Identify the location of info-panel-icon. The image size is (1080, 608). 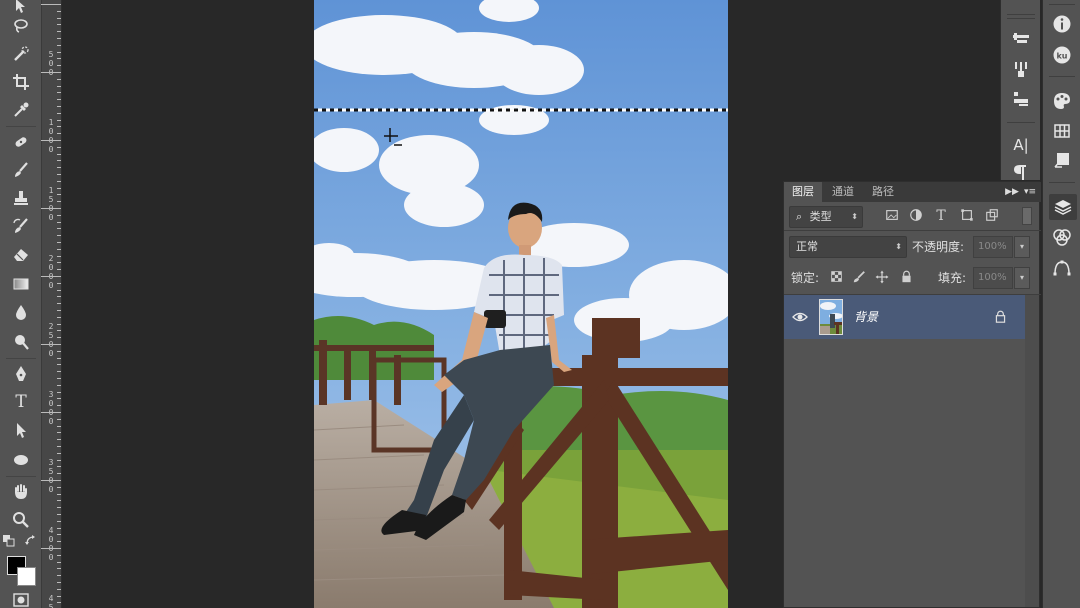
(1062, 24).